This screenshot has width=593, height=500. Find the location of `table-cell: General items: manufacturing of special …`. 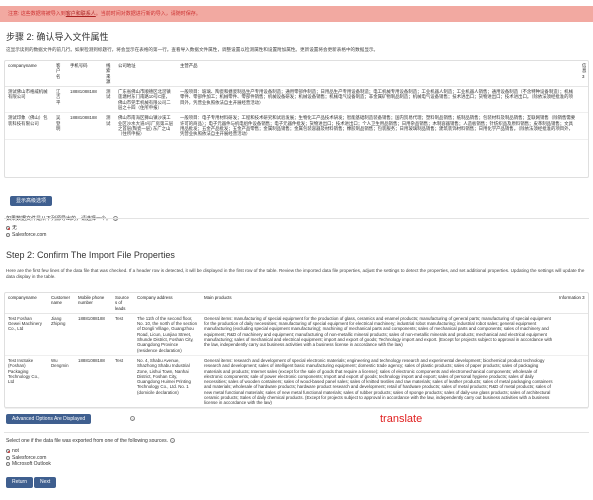

table-cell: General items: manufacturing of special … is located at coordinates (378, 334).